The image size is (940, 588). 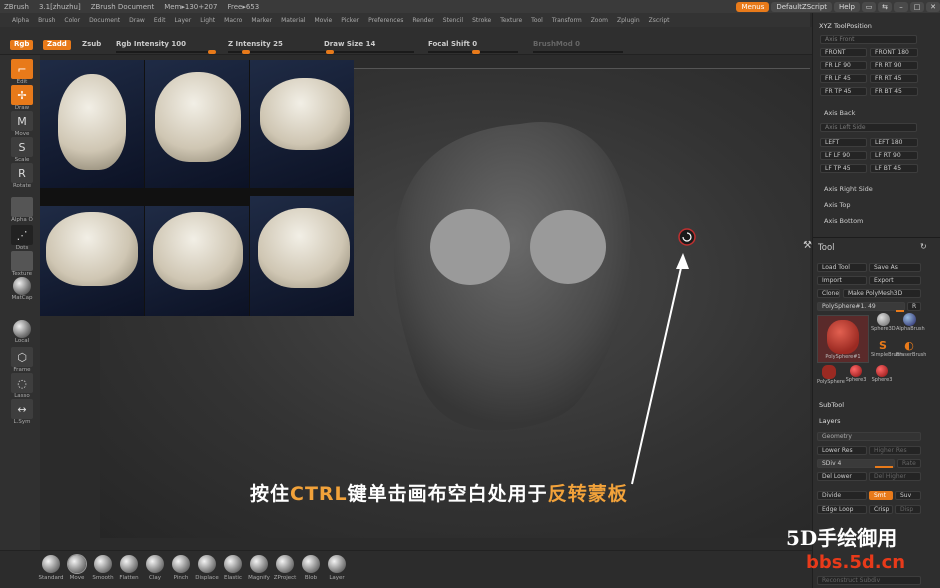 What do you see at coordinates (22, 412) in the screenshot?
I see `lsym-button: ↔ L.Sym` at bounding box center [22, 412].